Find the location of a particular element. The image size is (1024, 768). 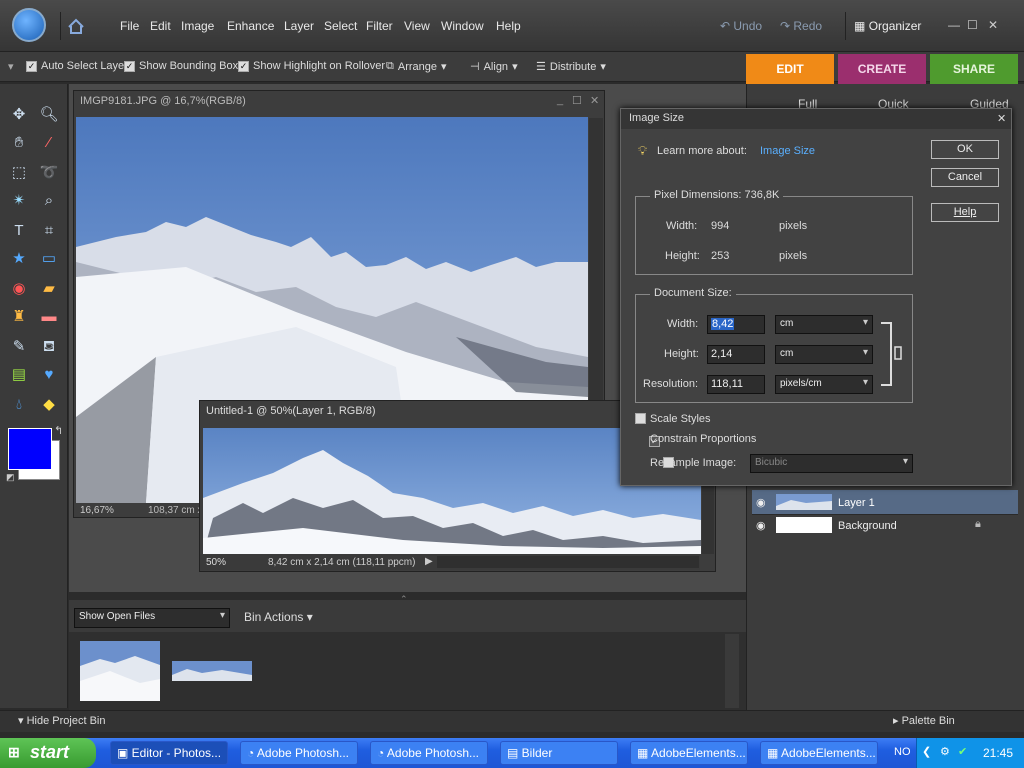

eraser-tool-icon: ▬ is located at coordinates (49, 317).